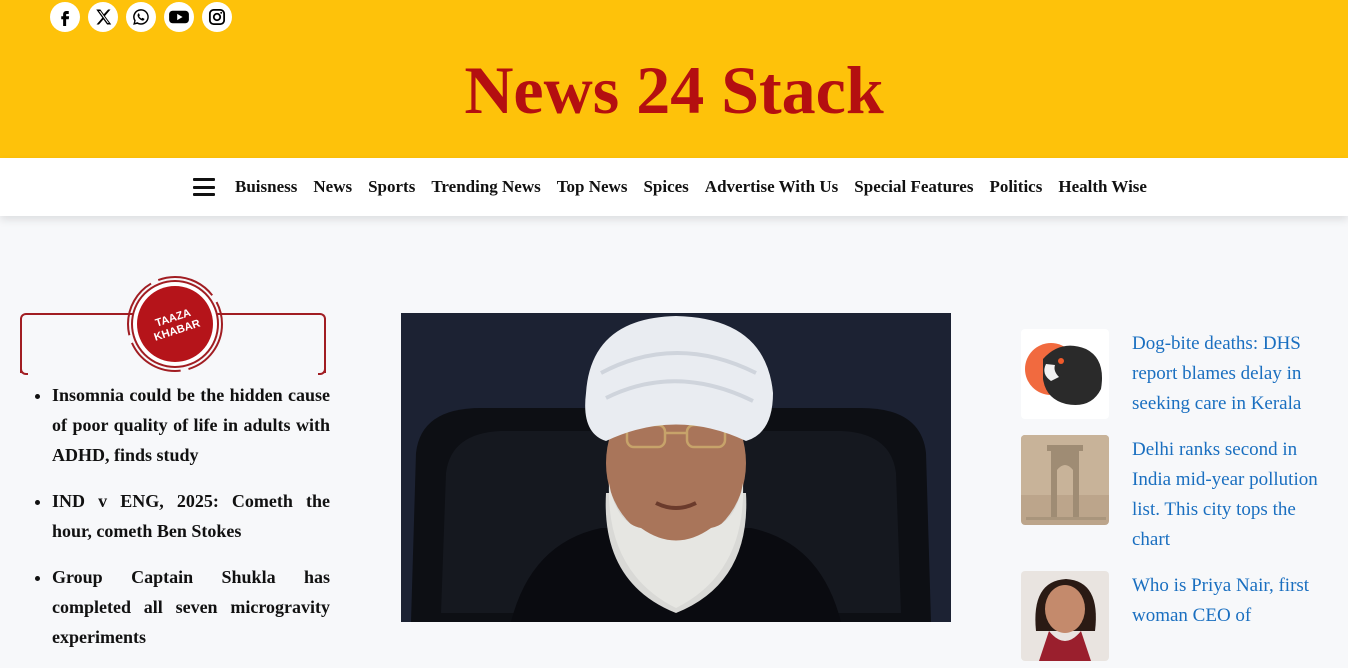  I want to click on whatsapp-icon, so click(141, 17).